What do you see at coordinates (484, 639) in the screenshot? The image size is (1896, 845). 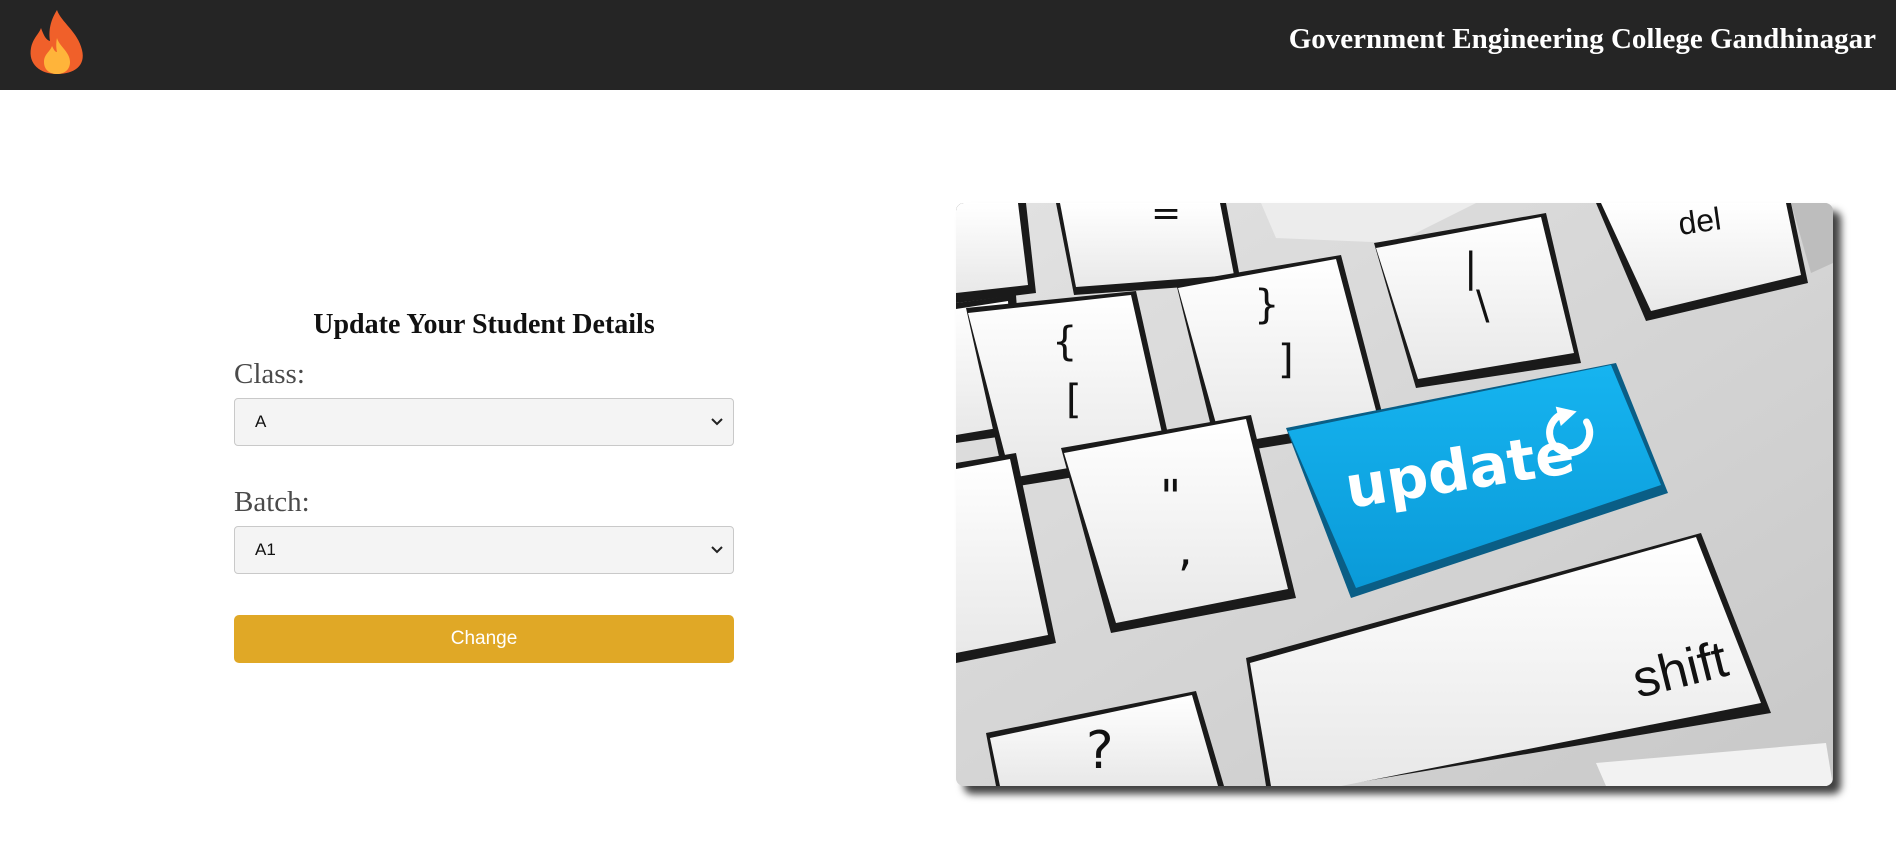 I see `change-button: Change` at bounding box center [484, 639].